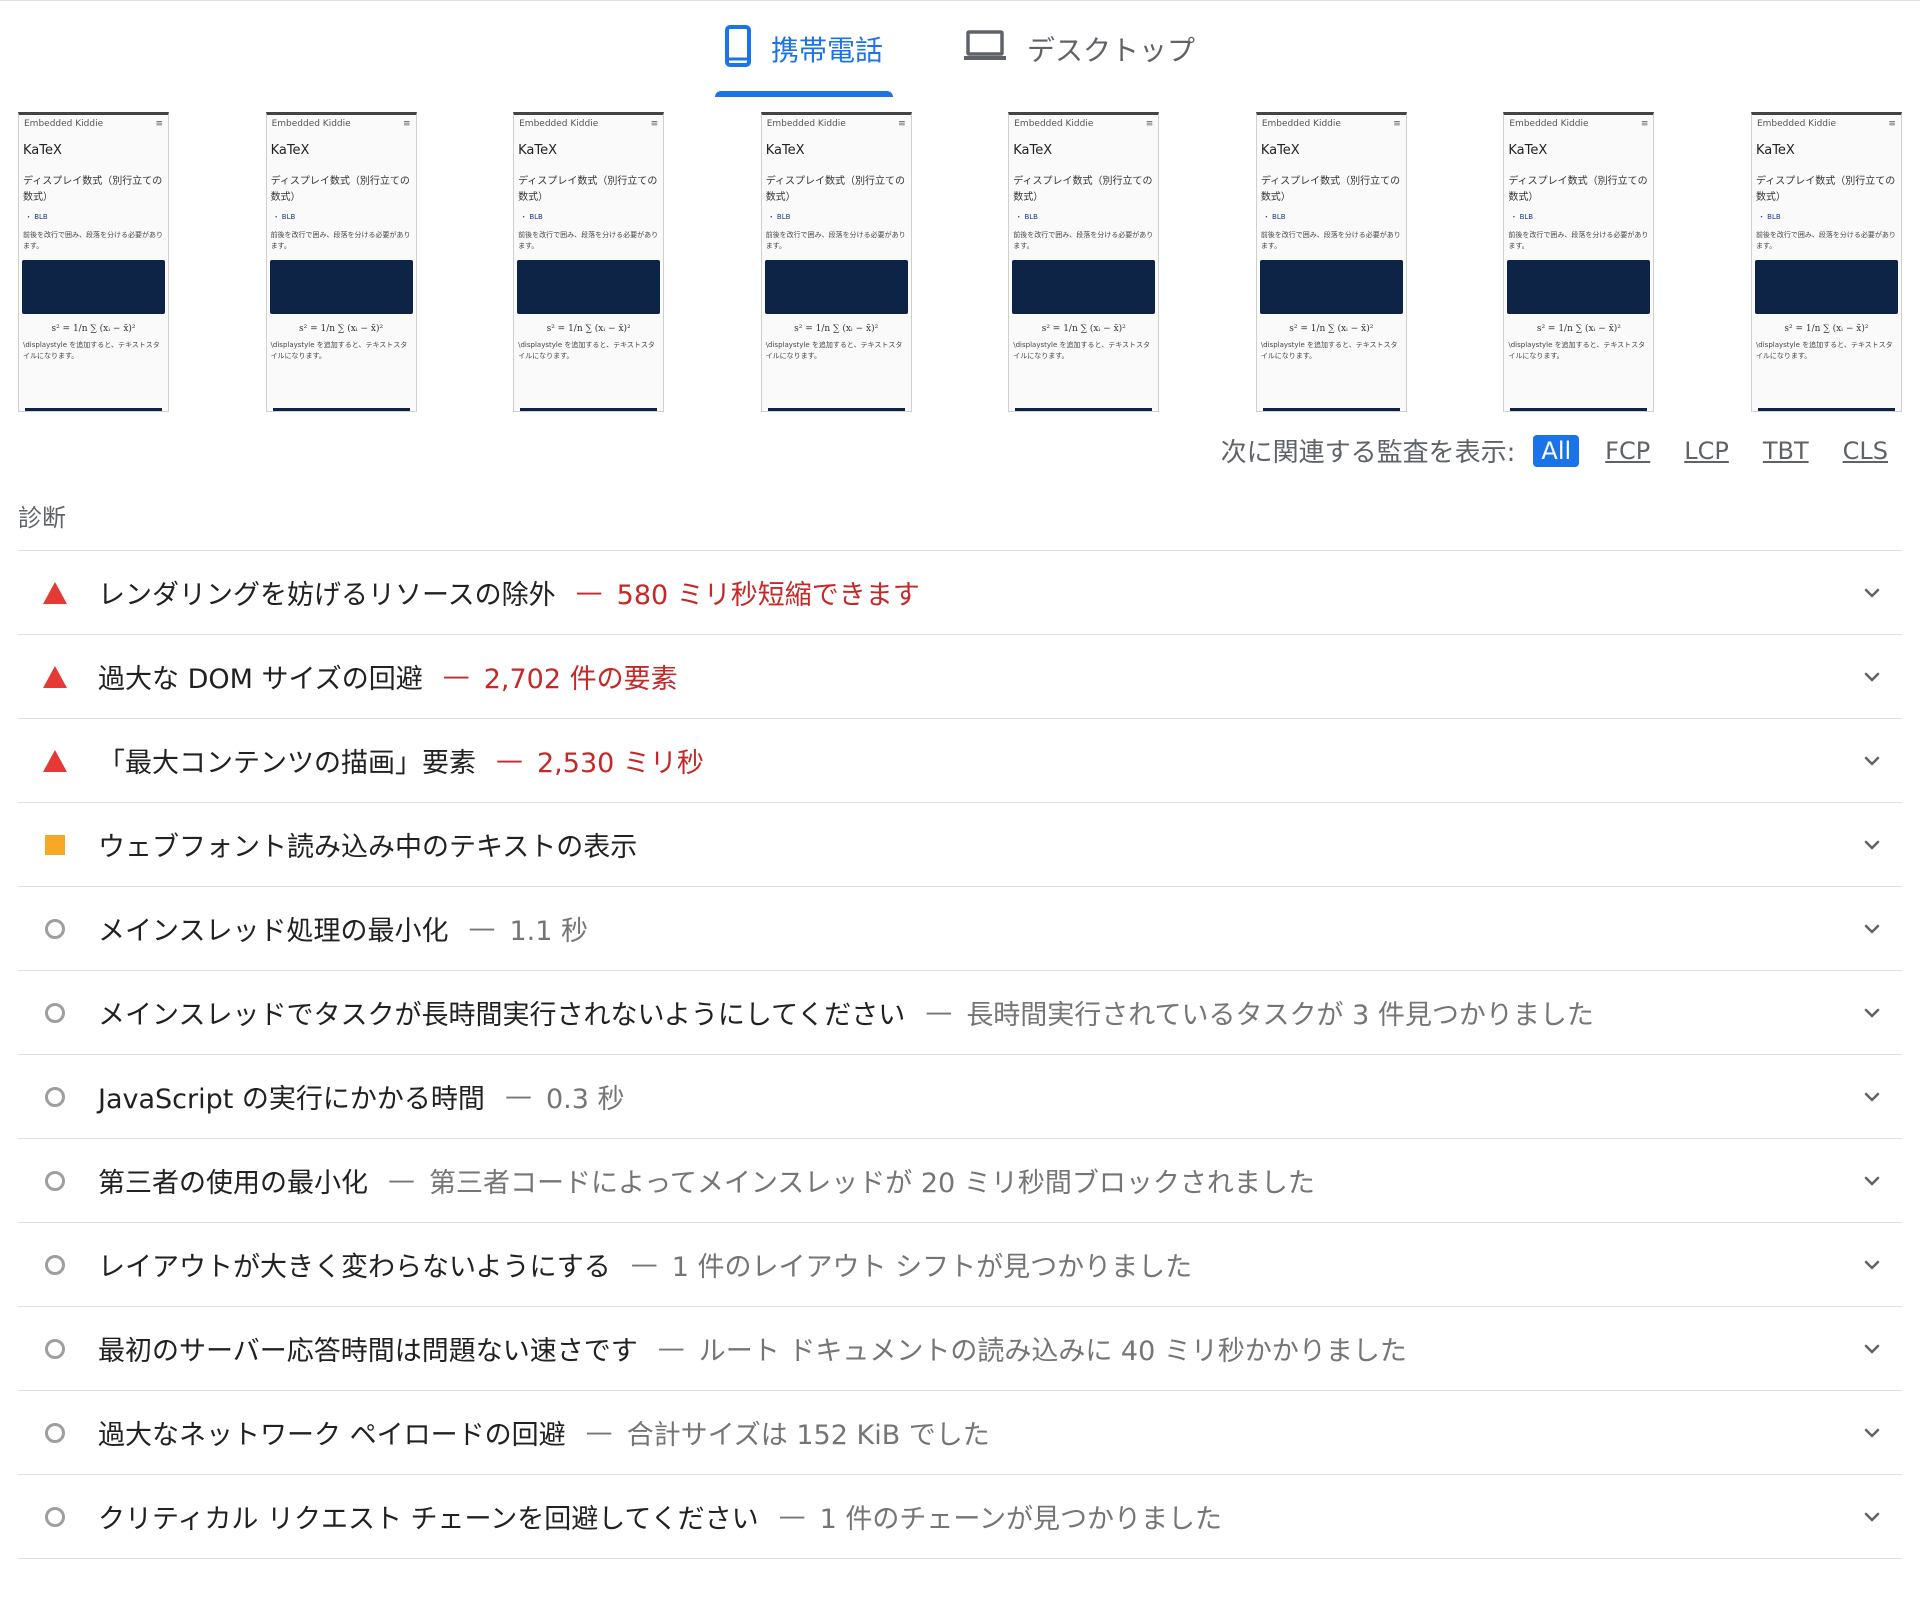 The height and width of the screenshot is (1600, 1920). I want to click on phone-icon, so click(737, 49).